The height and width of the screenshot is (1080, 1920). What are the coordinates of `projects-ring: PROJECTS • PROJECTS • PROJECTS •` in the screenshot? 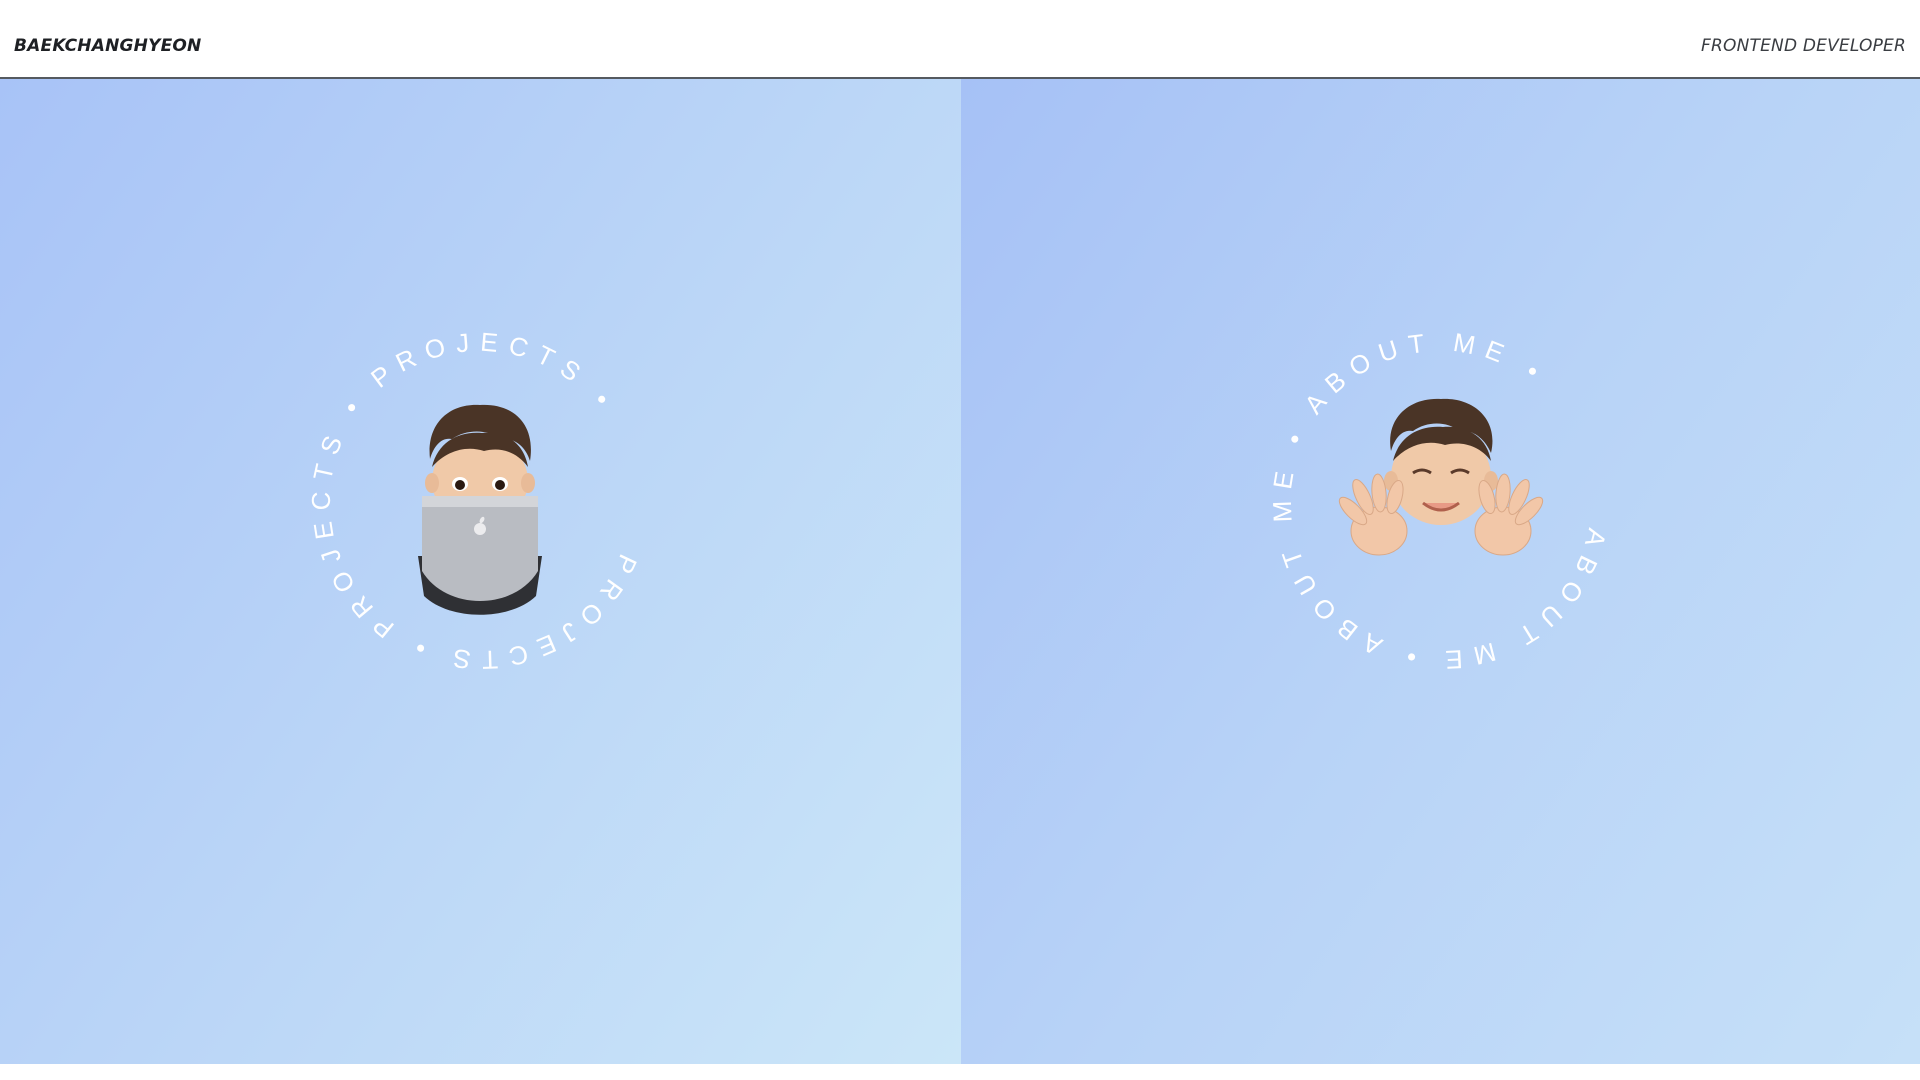 It's located at (480, 501).